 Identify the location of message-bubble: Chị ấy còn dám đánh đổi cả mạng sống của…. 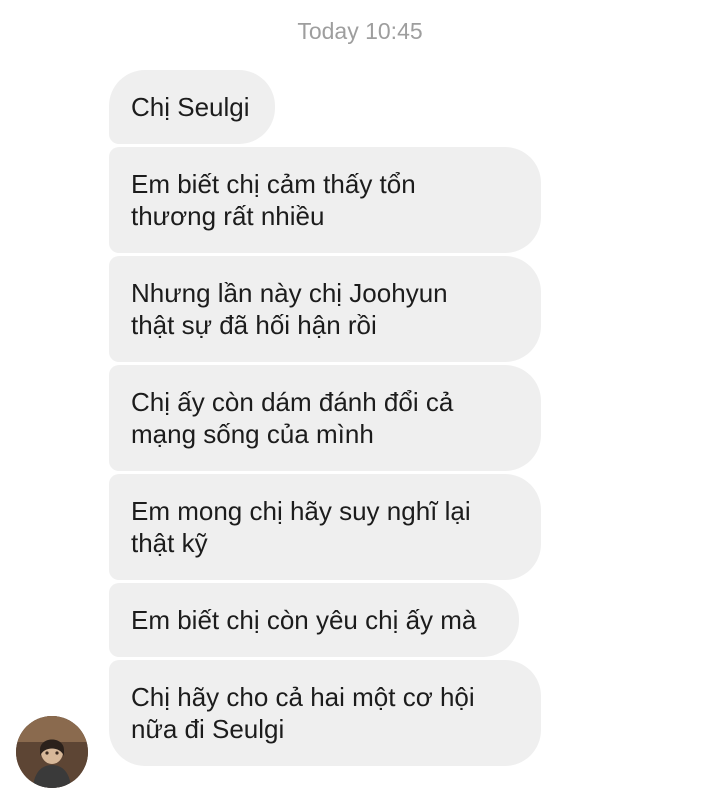
(325, 418).